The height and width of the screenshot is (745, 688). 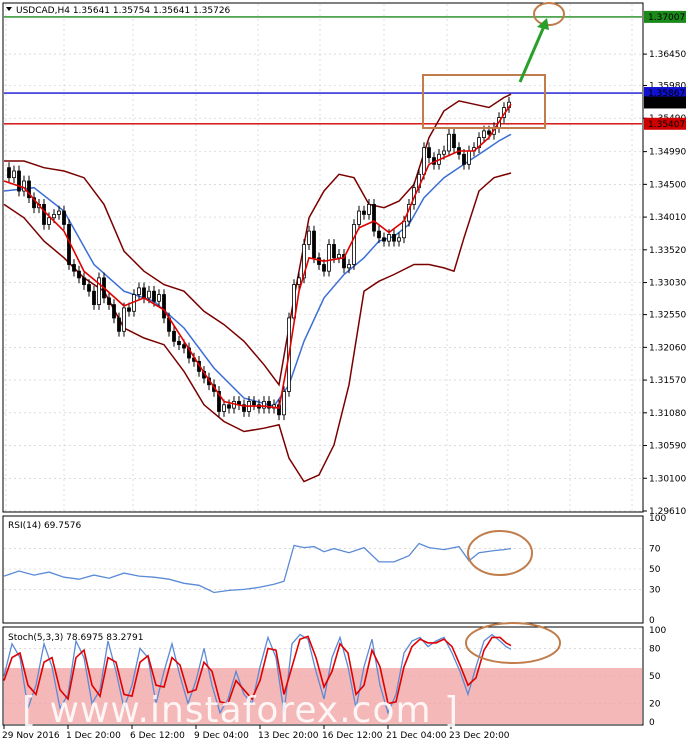 What do you see at coordinates (667, 414) in the screenshot?
I see `price-tick-label: 1.31080` at bounding box center [667, 414].